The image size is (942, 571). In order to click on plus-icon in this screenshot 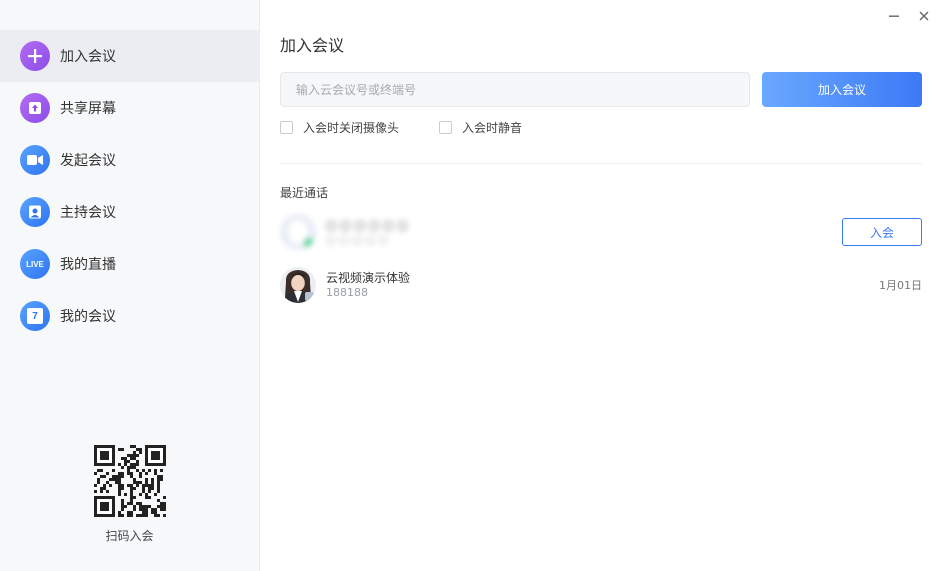, I will do `click(35, 56)`.